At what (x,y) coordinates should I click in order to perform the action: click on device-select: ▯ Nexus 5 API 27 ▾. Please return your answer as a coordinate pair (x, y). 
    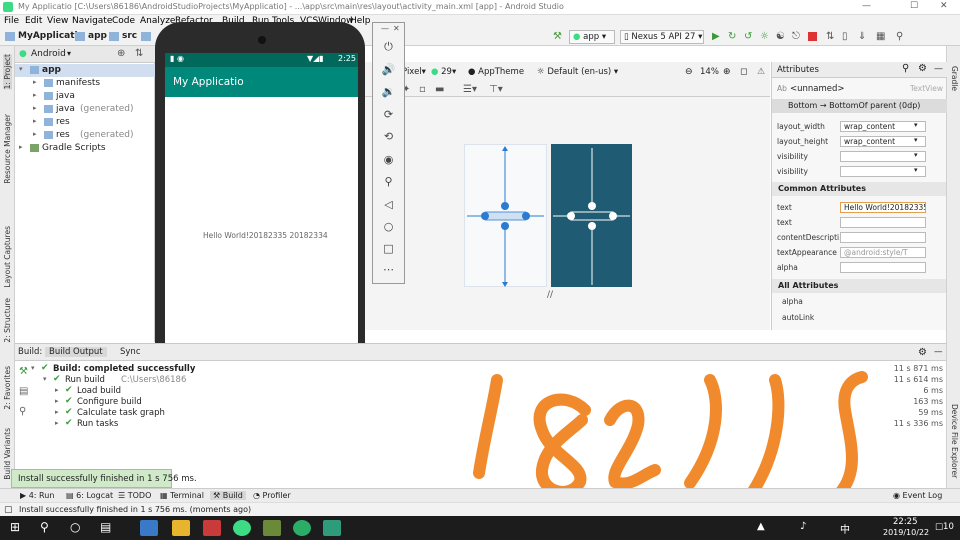
    Looking at the image, I should click on (662, 37).